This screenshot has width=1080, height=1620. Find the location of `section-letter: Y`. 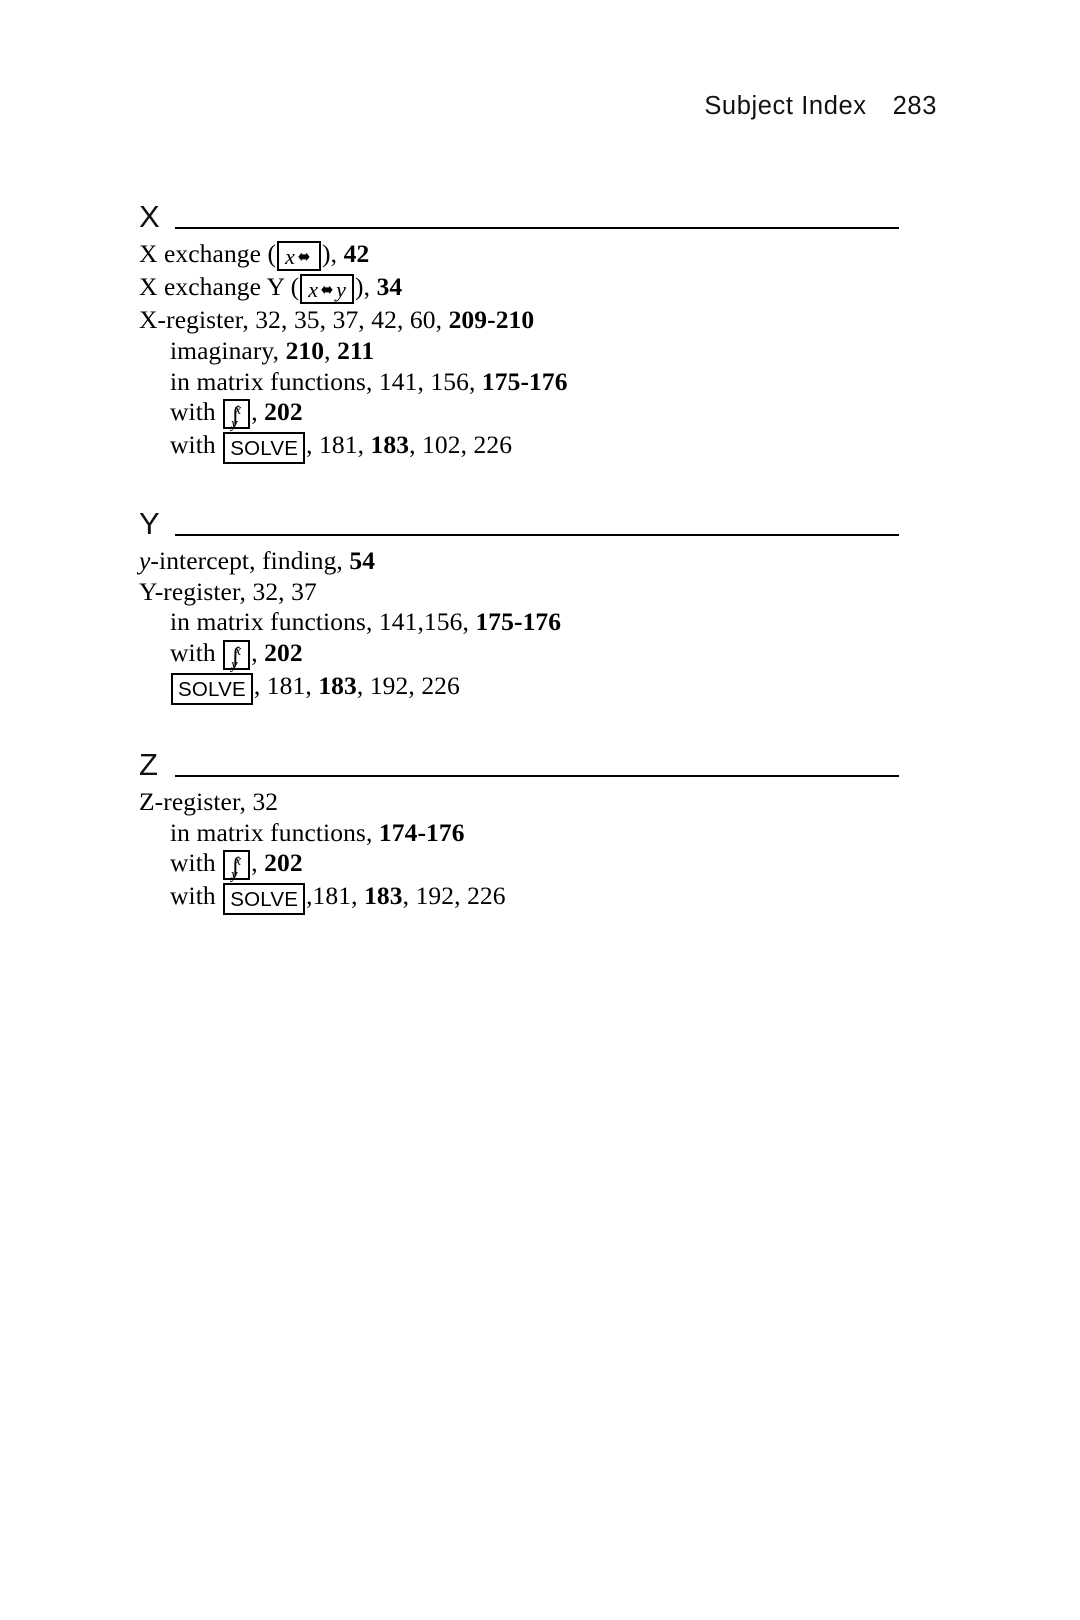

section-letter: Y is located at coordinates (149, 523).